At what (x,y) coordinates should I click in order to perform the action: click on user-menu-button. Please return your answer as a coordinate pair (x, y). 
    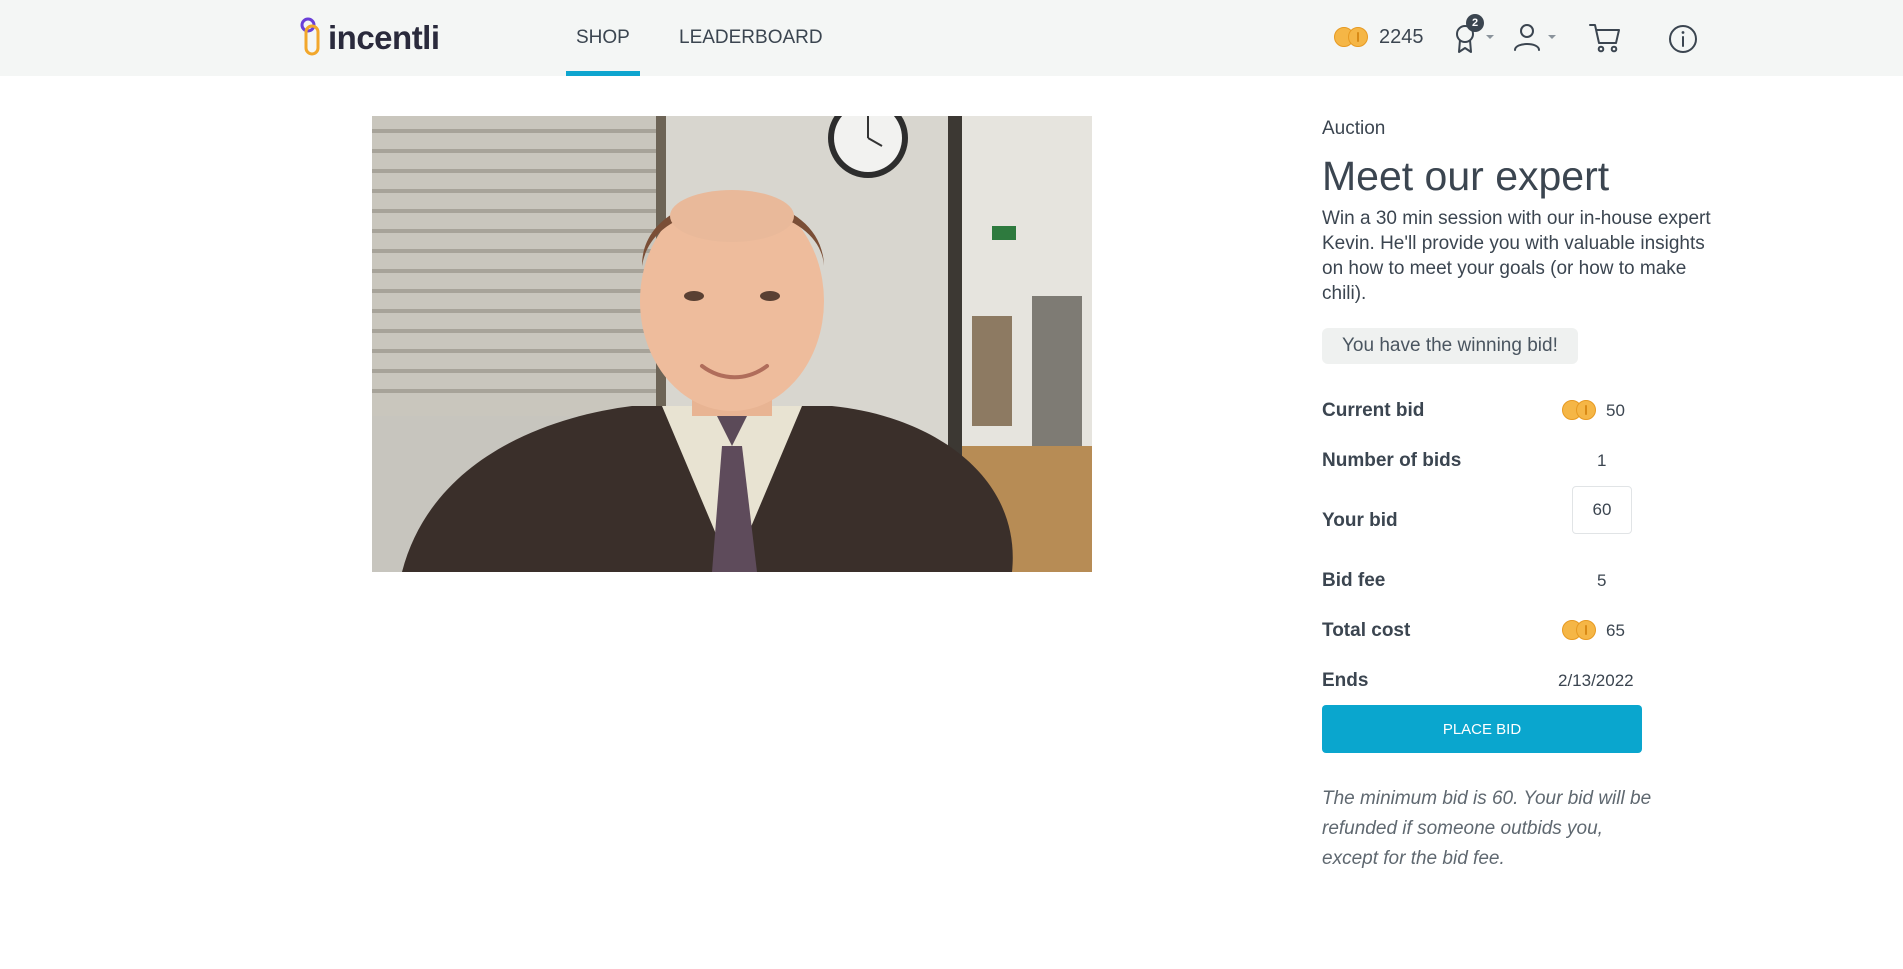
    Looking at the image, I should click on (1536, 40).